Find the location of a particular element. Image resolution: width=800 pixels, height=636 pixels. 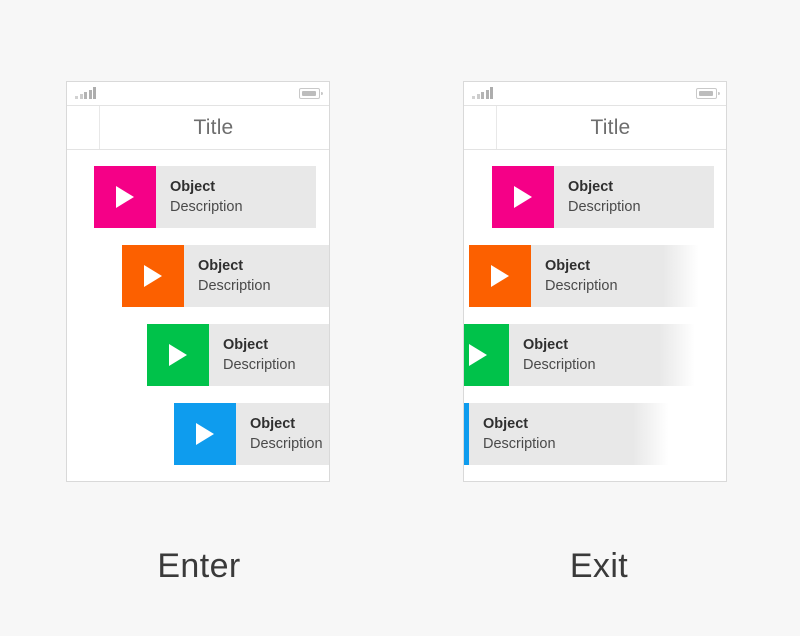

caption-exit: Exit is located at coordinates (599, 566).